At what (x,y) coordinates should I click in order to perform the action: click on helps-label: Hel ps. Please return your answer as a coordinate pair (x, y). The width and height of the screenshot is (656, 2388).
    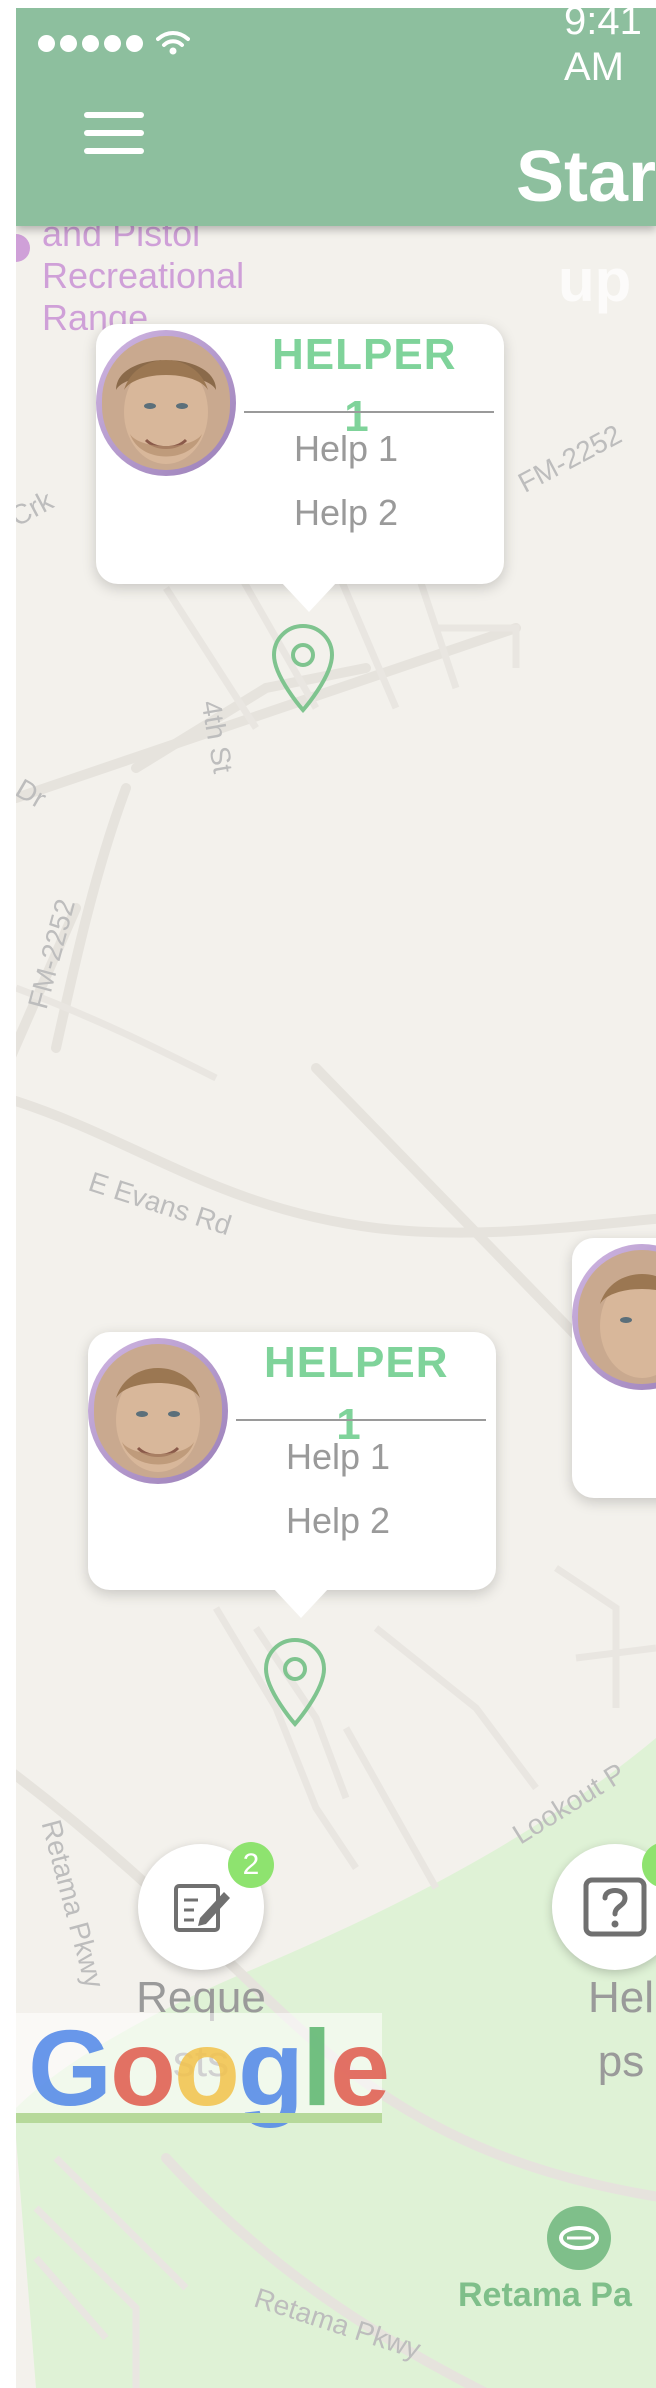
    Looking at the image, I should click on (596, 2030).